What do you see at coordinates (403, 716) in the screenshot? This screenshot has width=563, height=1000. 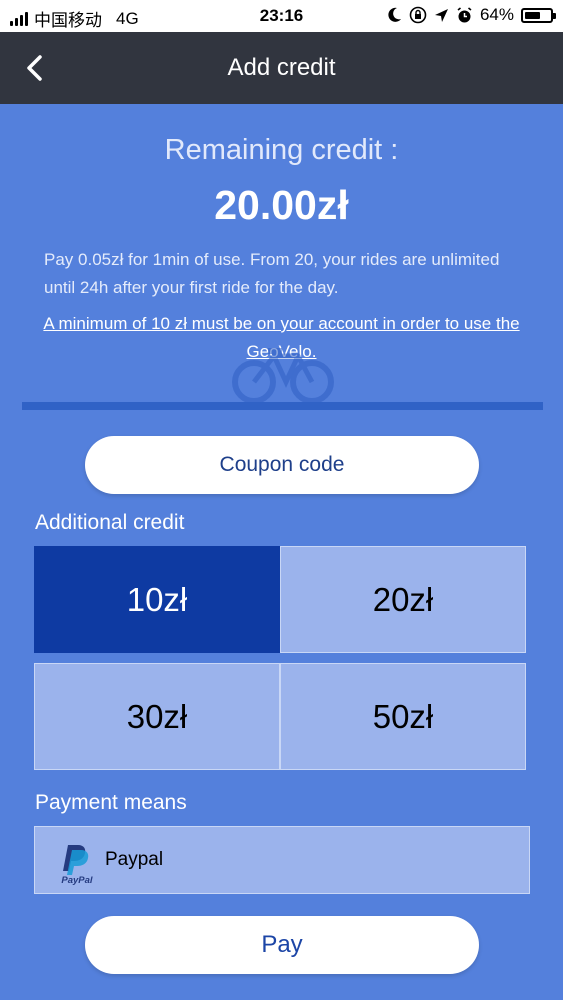 I see `credit-option-50: 50zł` at bounding box center [403, 716].